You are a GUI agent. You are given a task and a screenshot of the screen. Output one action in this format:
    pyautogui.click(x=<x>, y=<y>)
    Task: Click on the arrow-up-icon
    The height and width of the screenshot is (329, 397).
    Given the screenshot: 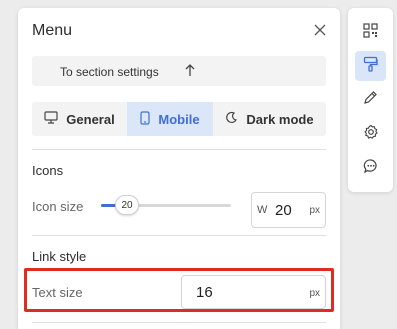 What is the action you would take?
    pyautogui.click(x=190, y=70)
    